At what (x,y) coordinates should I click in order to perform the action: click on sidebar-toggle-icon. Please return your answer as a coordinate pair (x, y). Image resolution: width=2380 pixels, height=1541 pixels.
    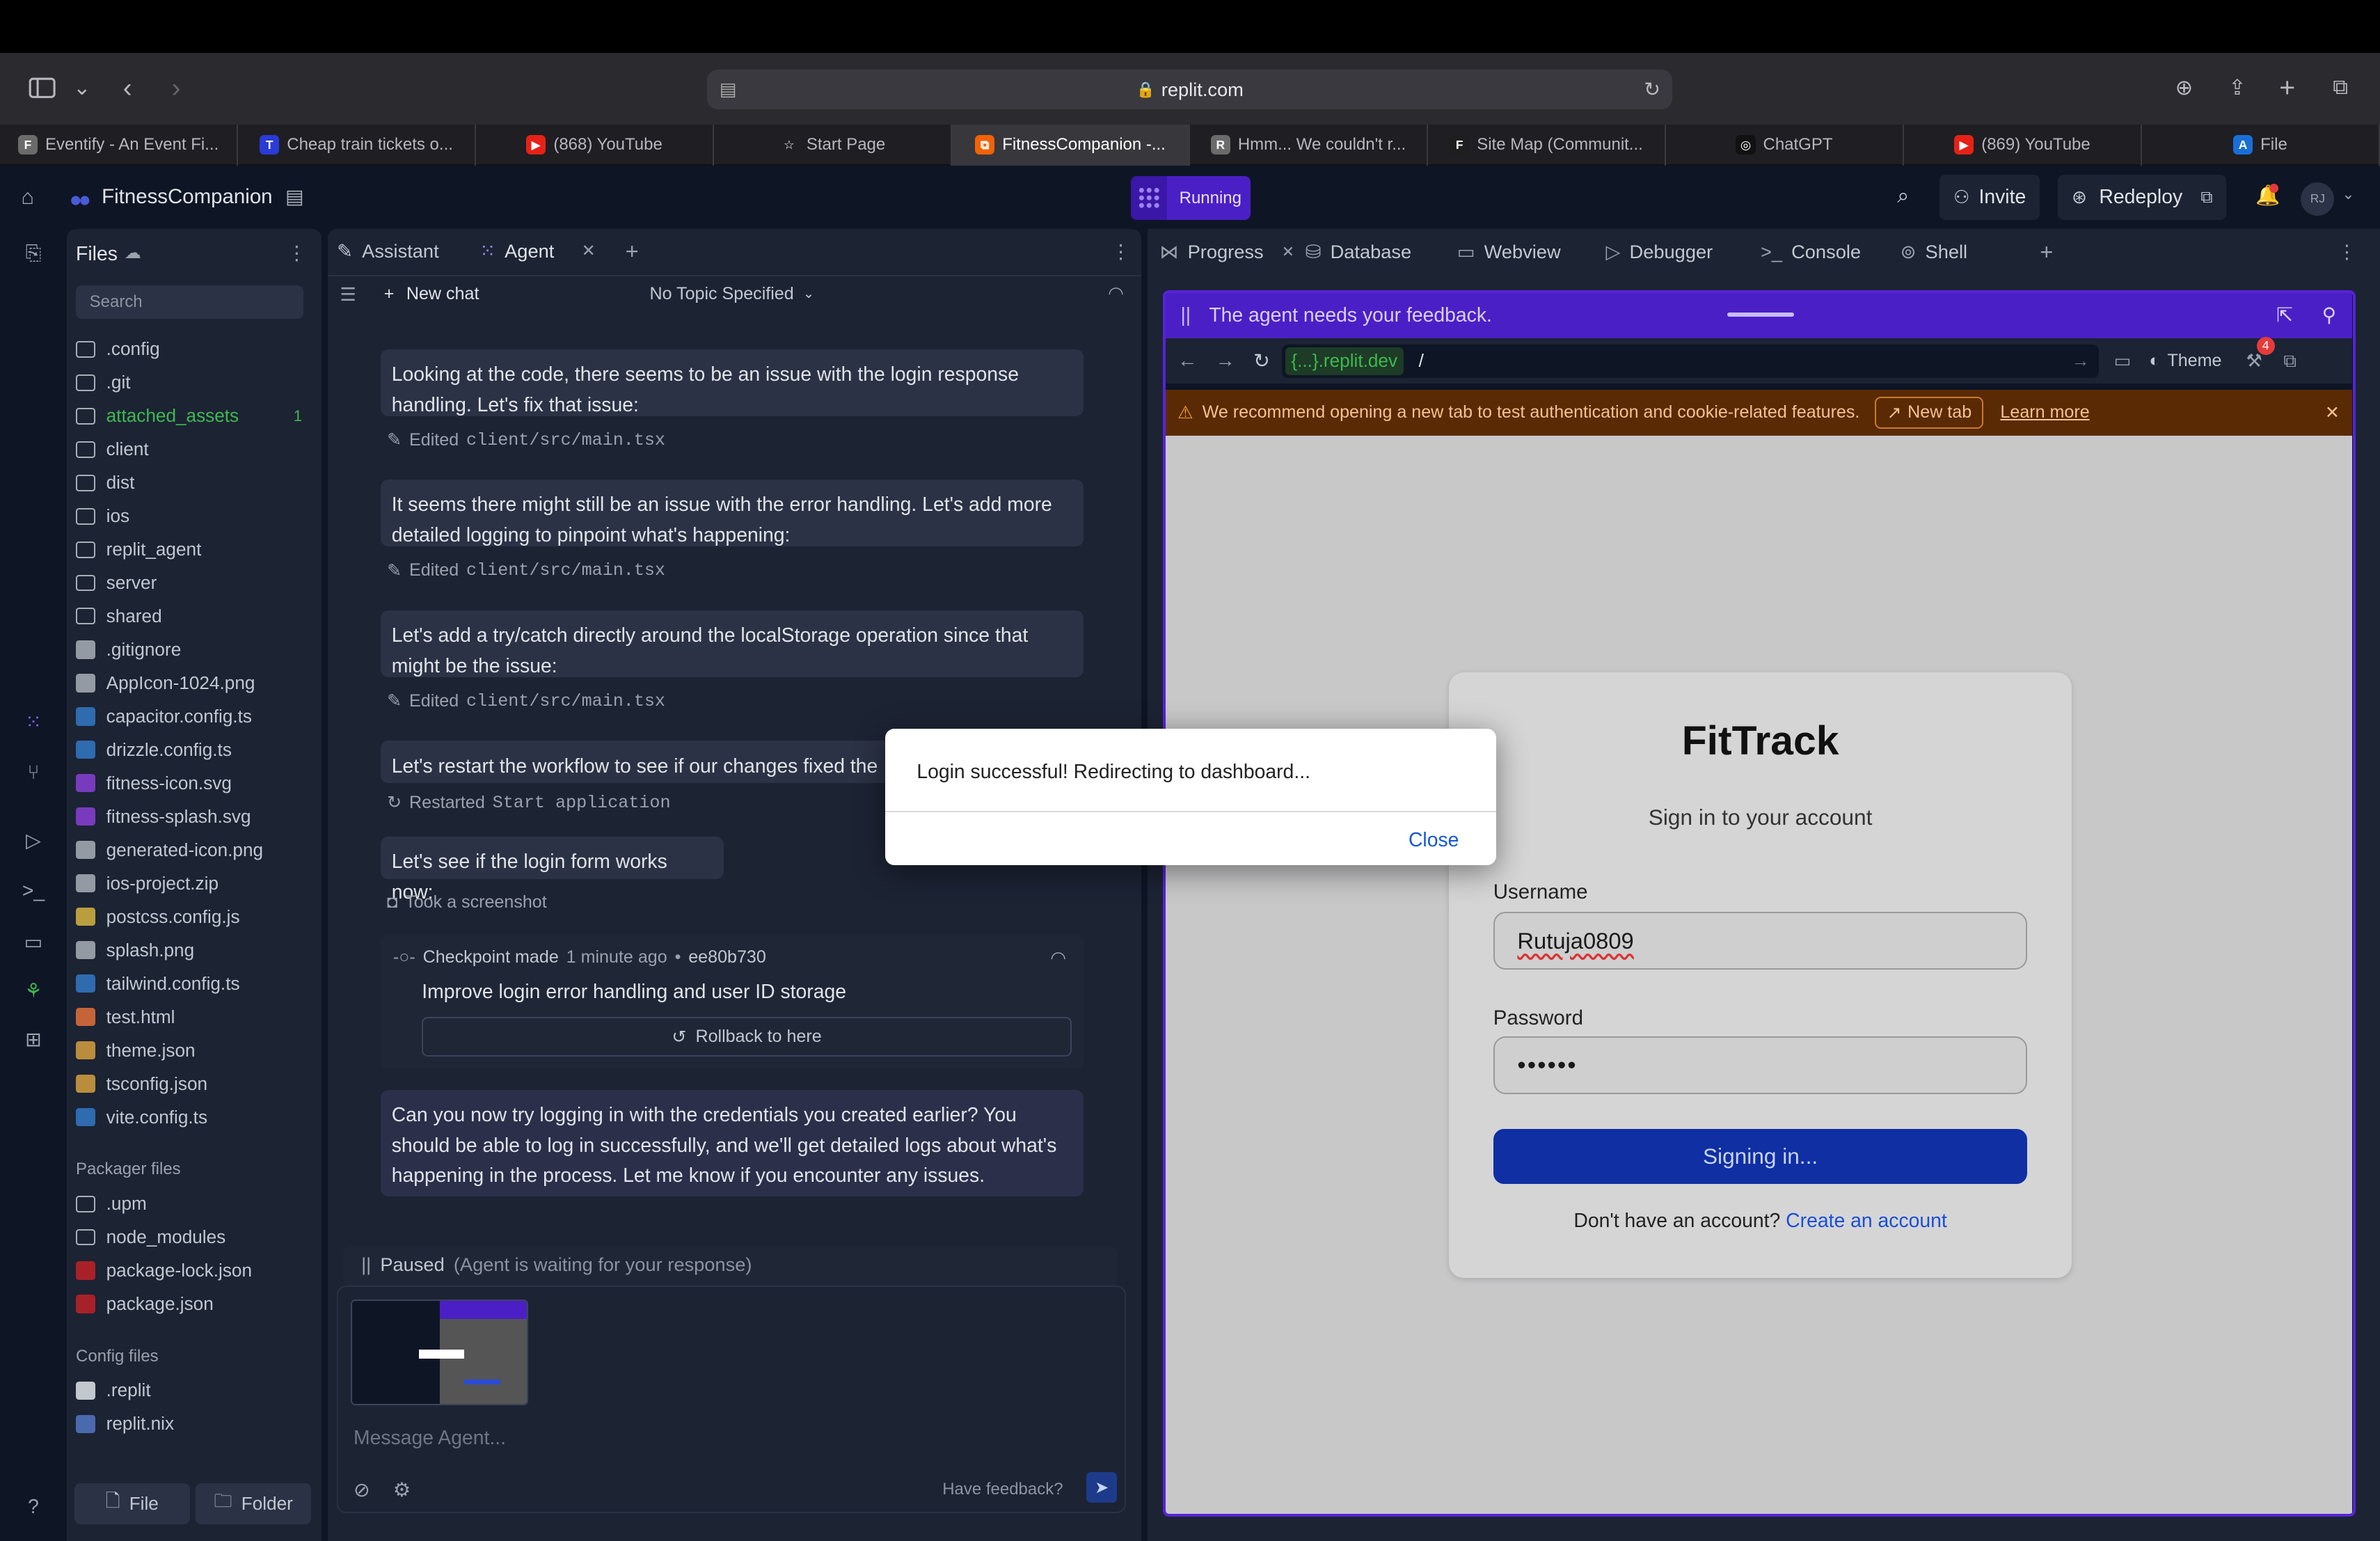
    Looking at the image, I should click on (42, 88).